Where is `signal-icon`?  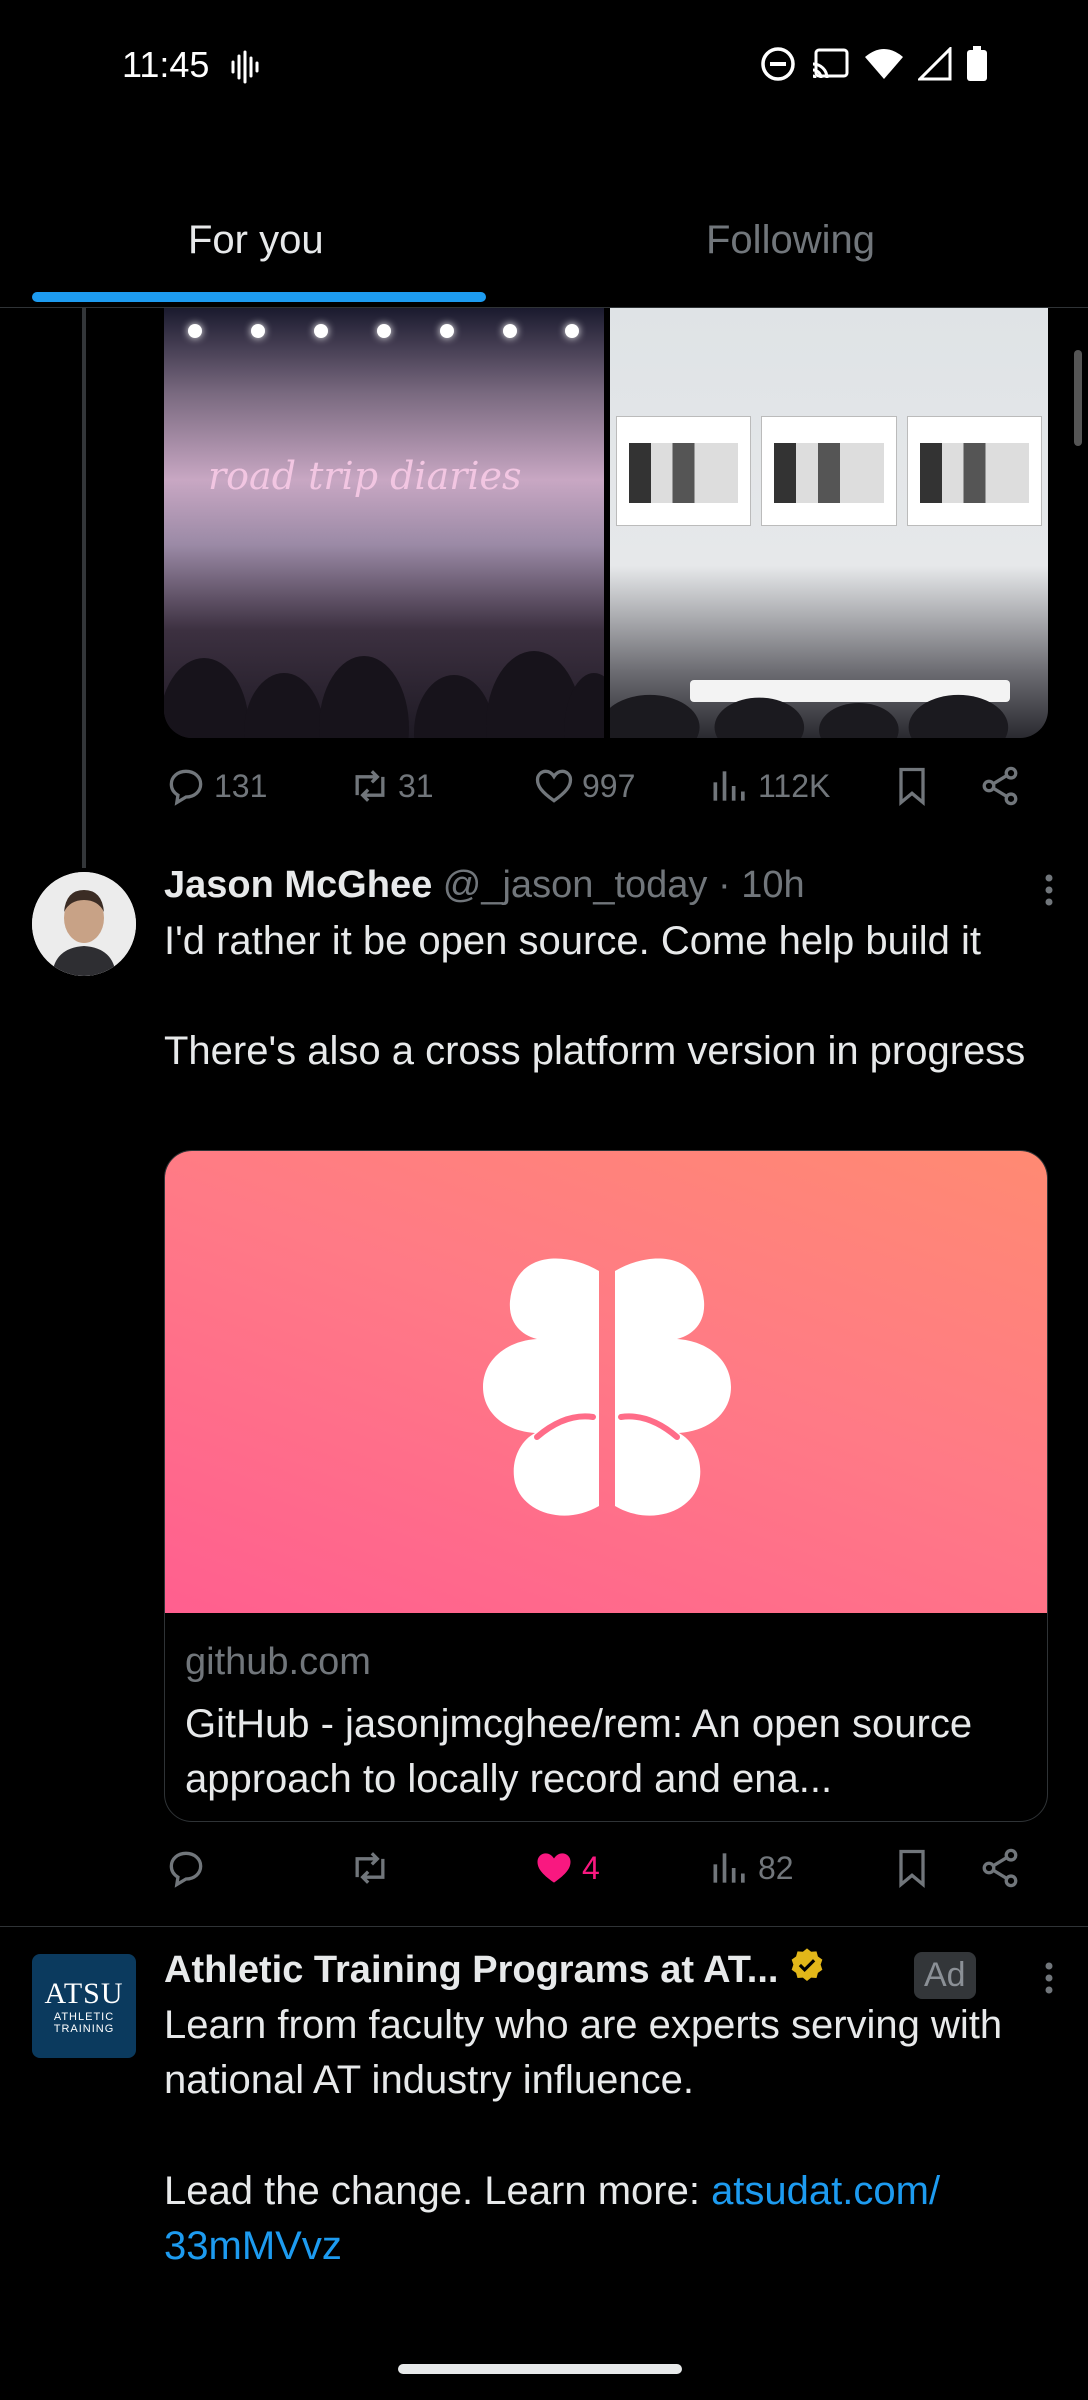 signal-icon is located at coordinates (934, 65).